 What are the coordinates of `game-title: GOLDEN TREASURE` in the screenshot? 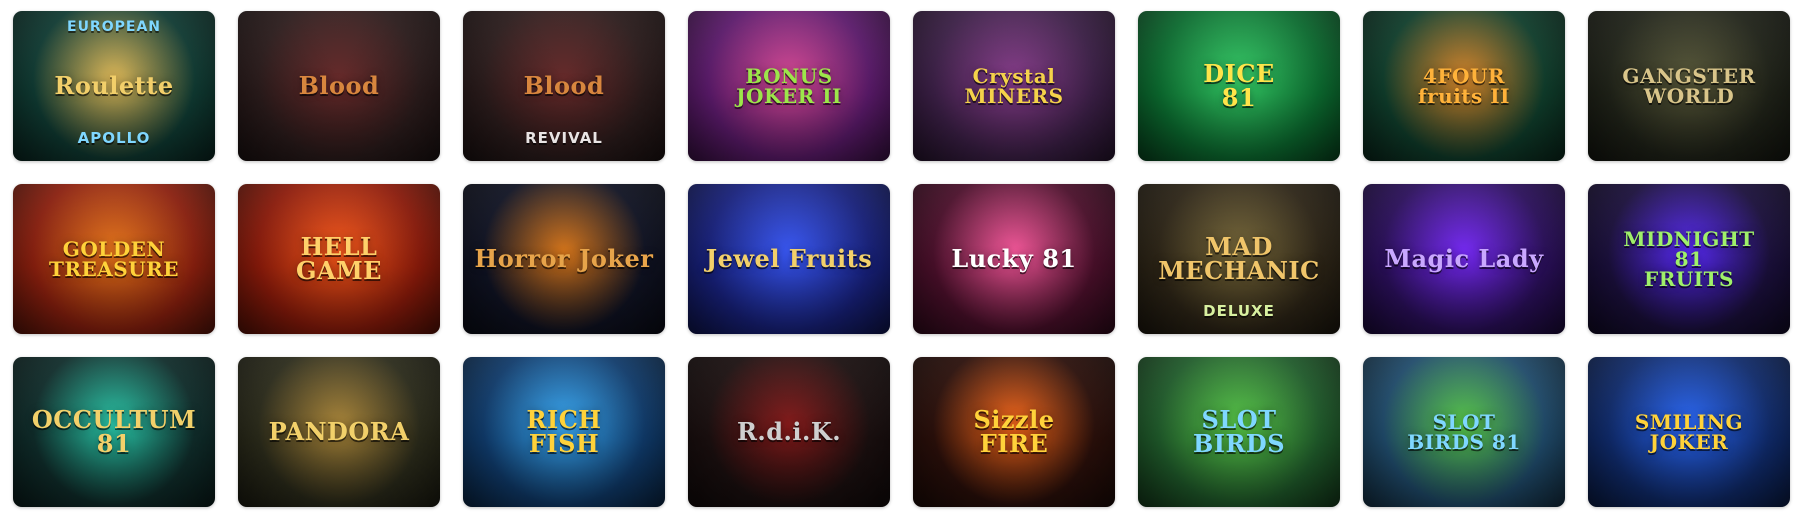 It's located at (113, 259).